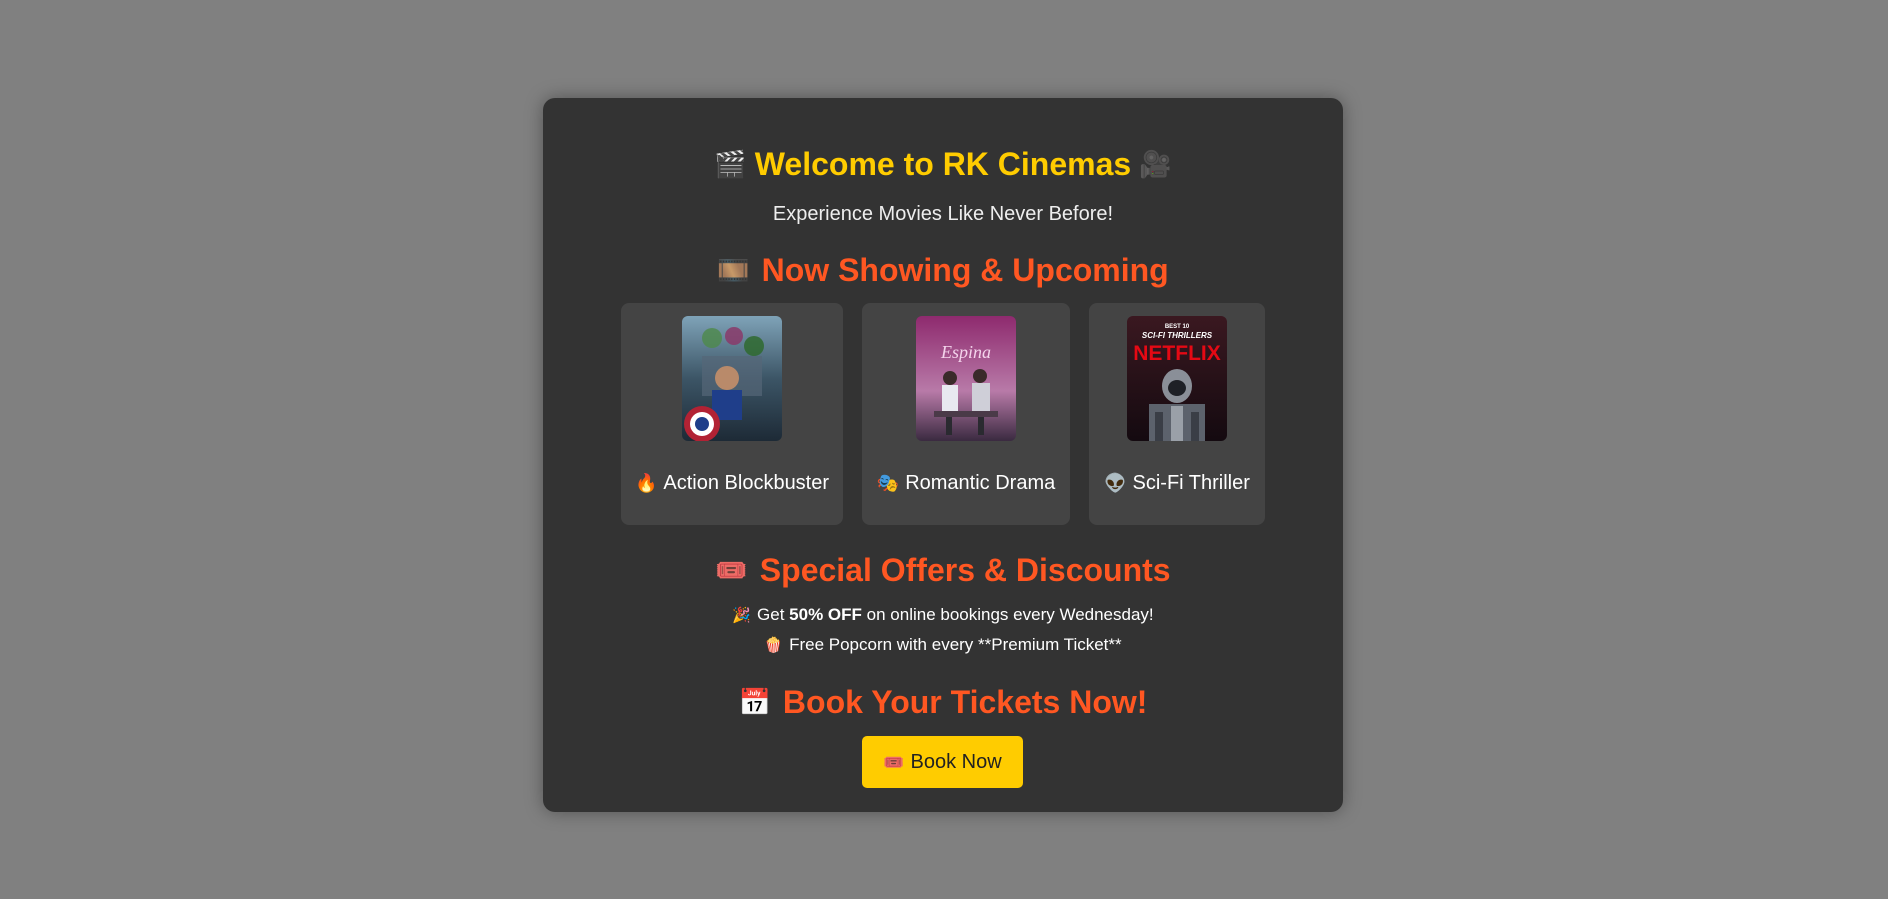 The height and width of the screenshot is (899, 1888). Describe the element at coordinates (956, 761) in the screenshot. I see `book-now-label: Book Now` at that location.